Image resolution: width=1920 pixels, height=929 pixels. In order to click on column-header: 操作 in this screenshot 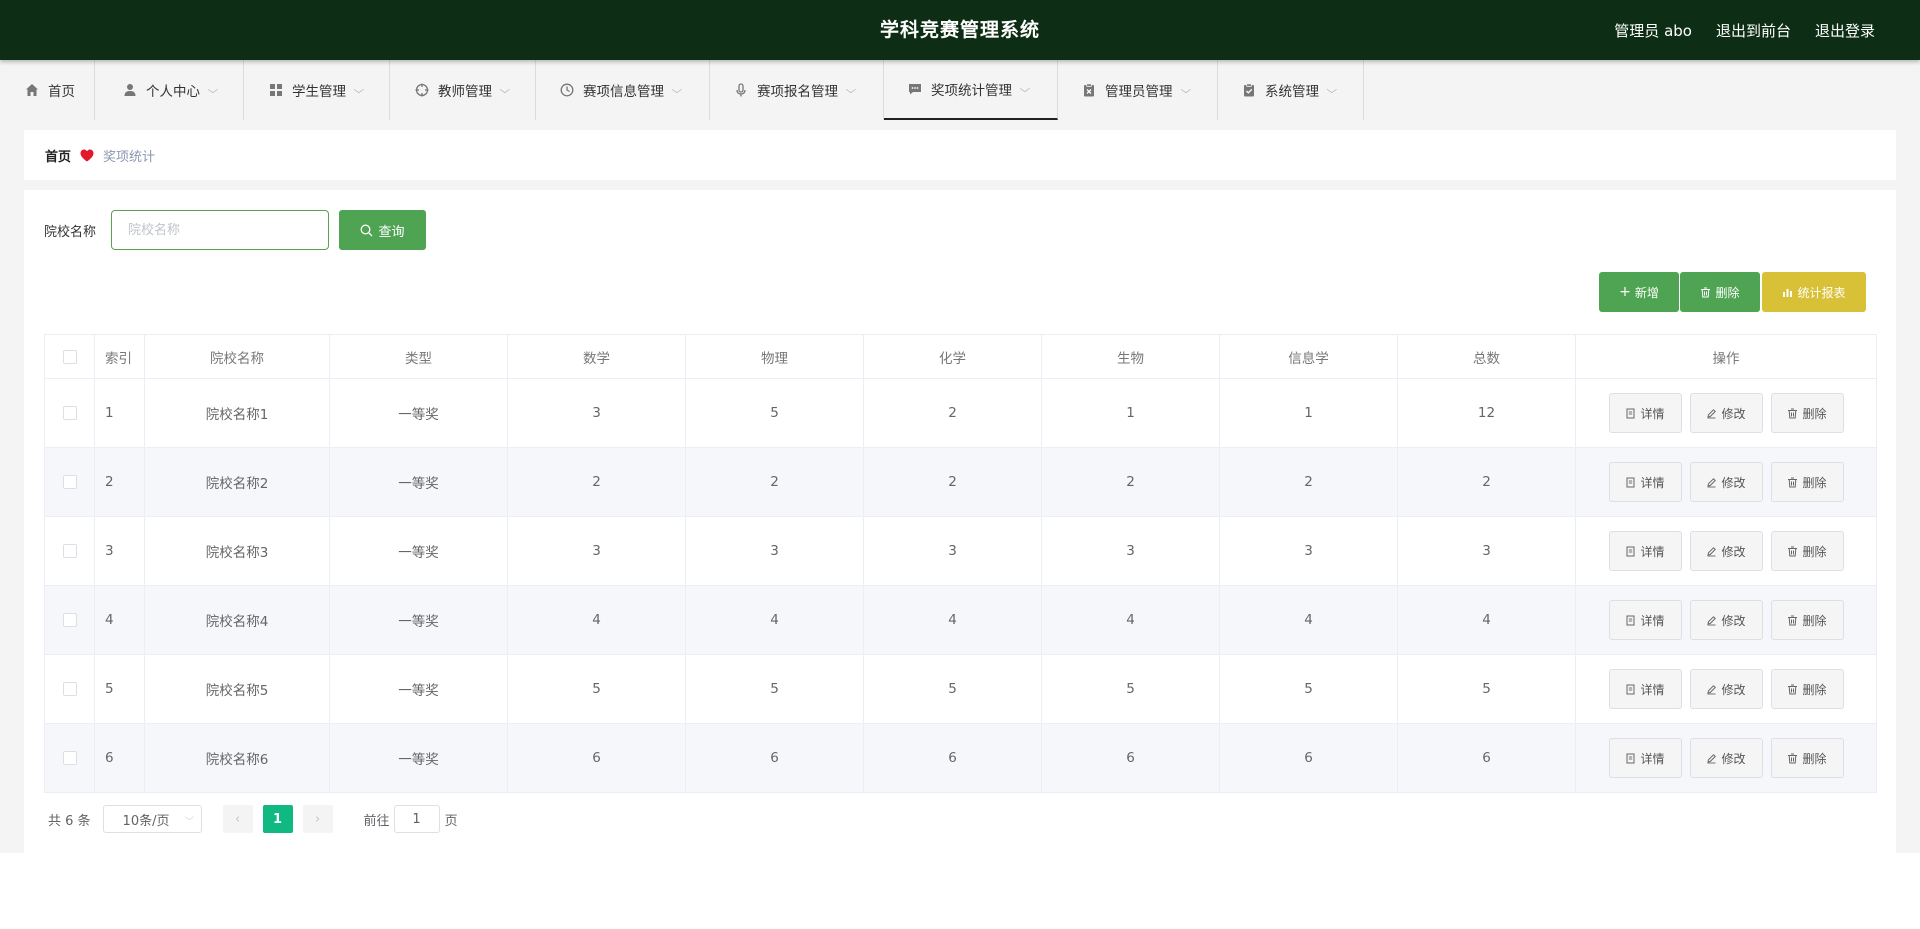, I will do `click(1726, 356)`.